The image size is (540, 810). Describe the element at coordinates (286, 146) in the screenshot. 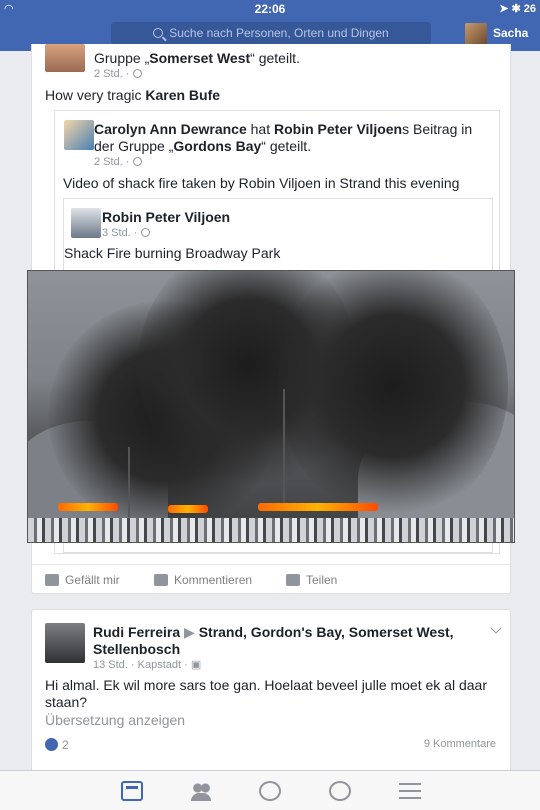

I see `header-end: “ geteilt.` at that location.